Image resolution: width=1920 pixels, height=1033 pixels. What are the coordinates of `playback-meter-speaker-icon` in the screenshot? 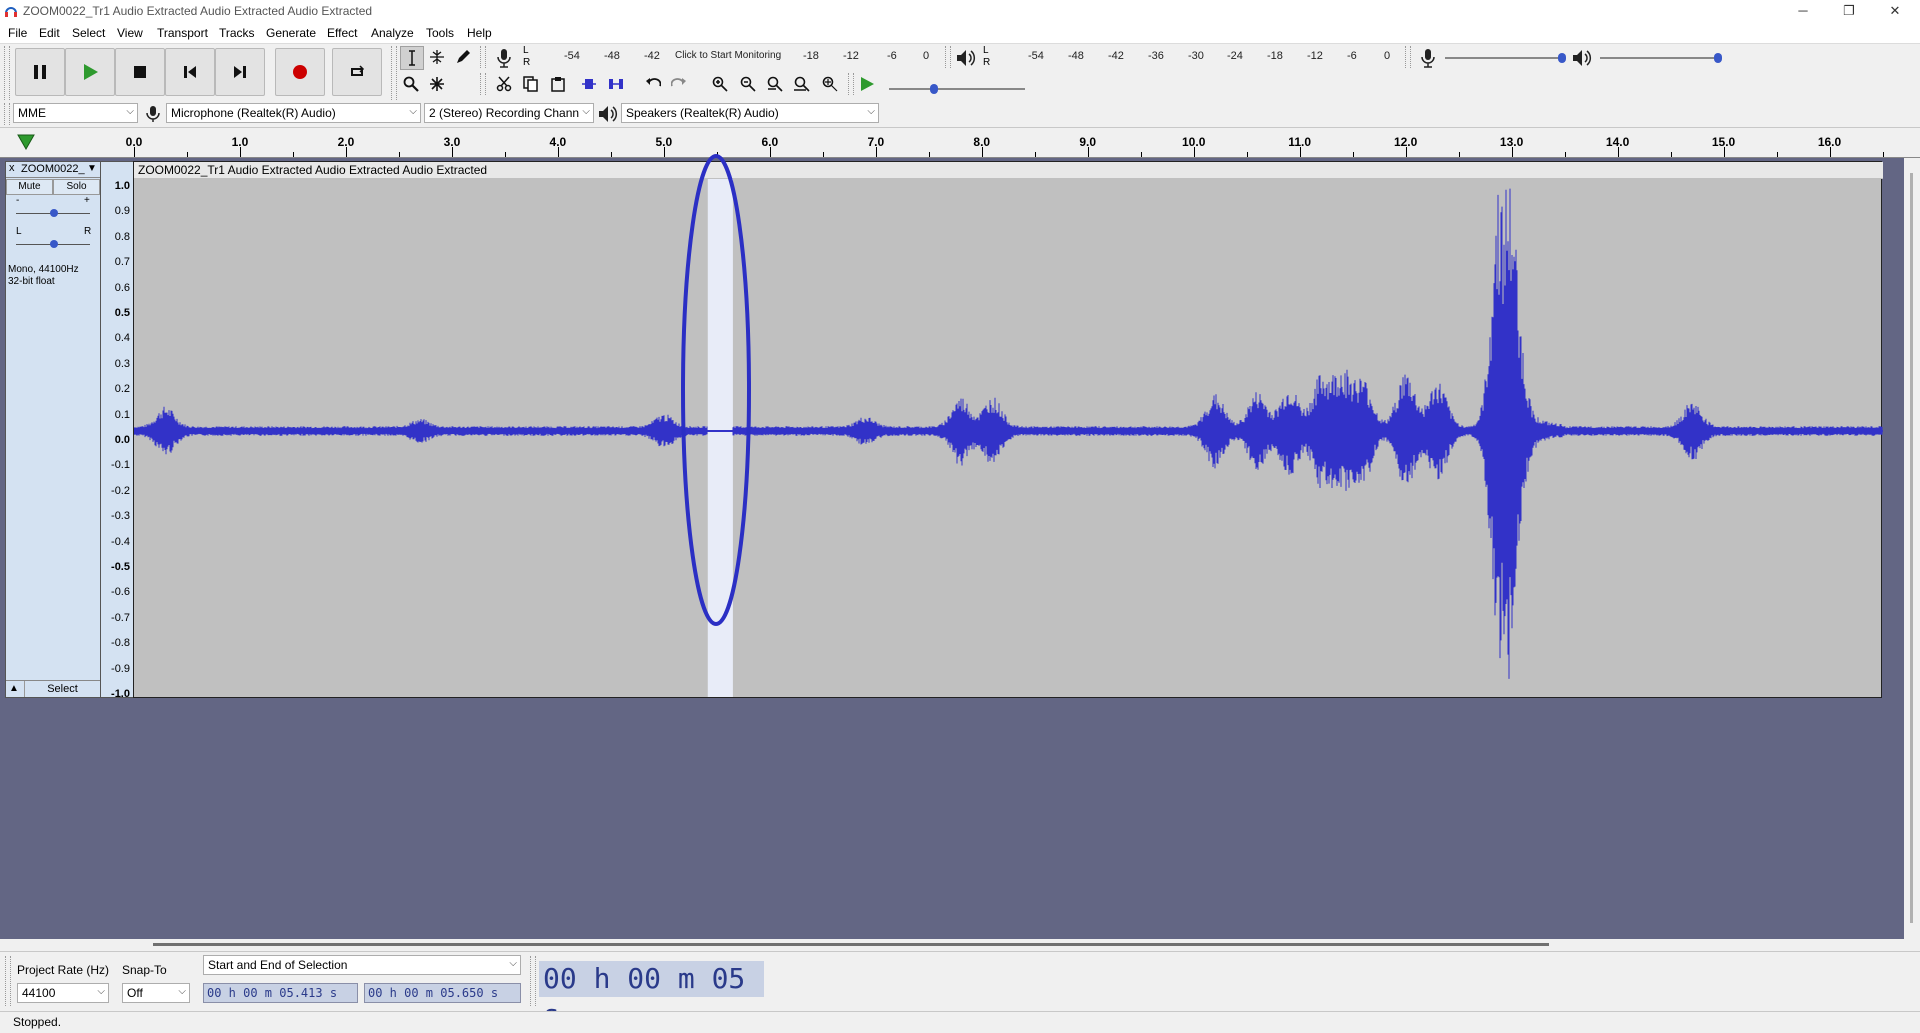 It's located at (966, 58).